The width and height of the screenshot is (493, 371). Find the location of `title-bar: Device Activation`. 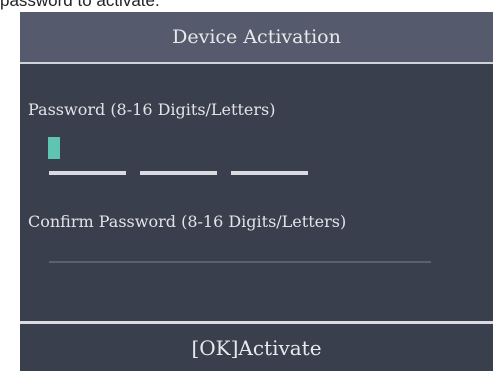

title-bar: Device Activation is located at coordinates (256, 38).